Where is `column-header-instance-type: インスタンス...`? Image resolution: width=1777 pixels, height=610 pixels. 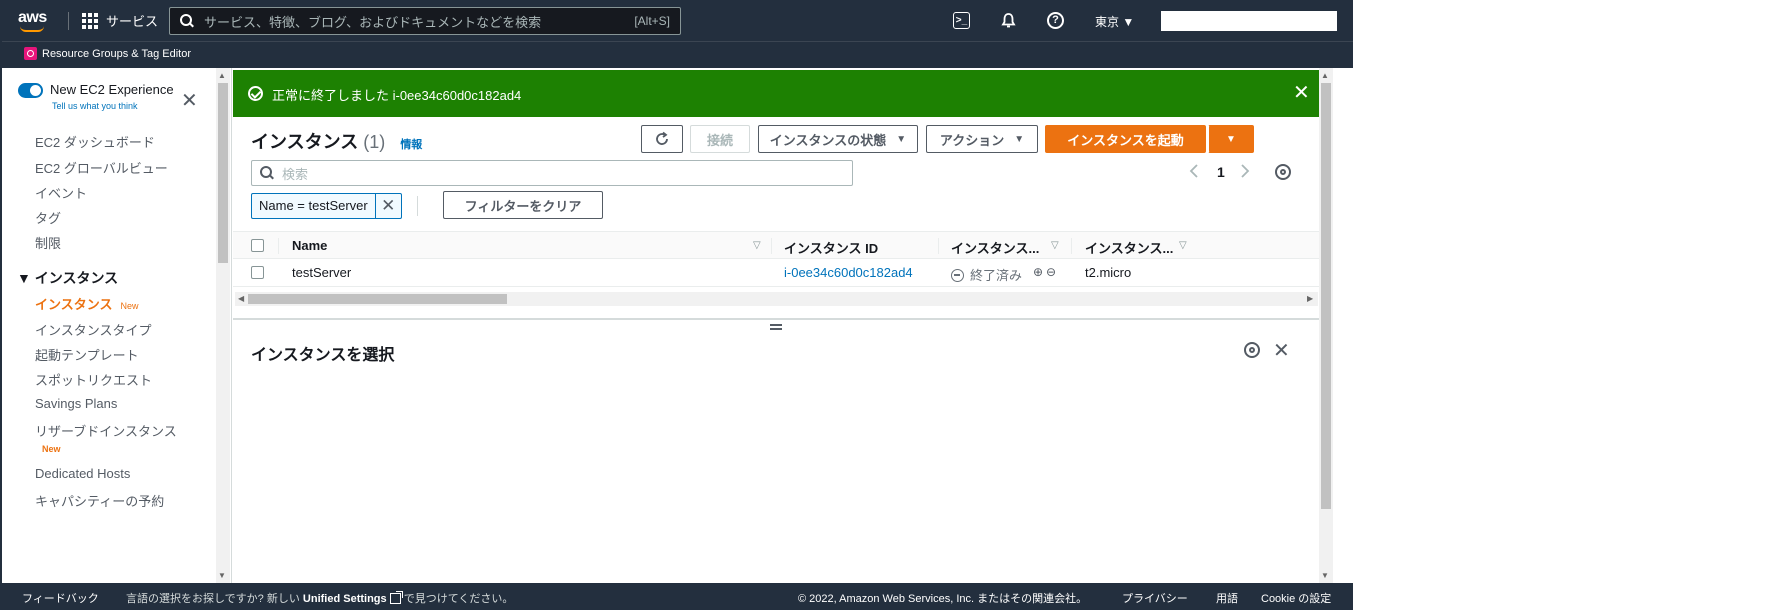
column-header-instance-type: インスタンス... is located at coordinates (1129, 247).